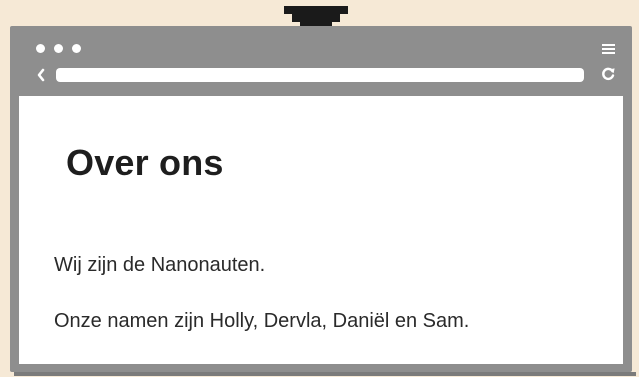 This screenshot has height=377, width=639. What do you see at coordinates (41, 75) in the screenshot?
I see `chevron-left-icon` at bounding box center [41, 75].